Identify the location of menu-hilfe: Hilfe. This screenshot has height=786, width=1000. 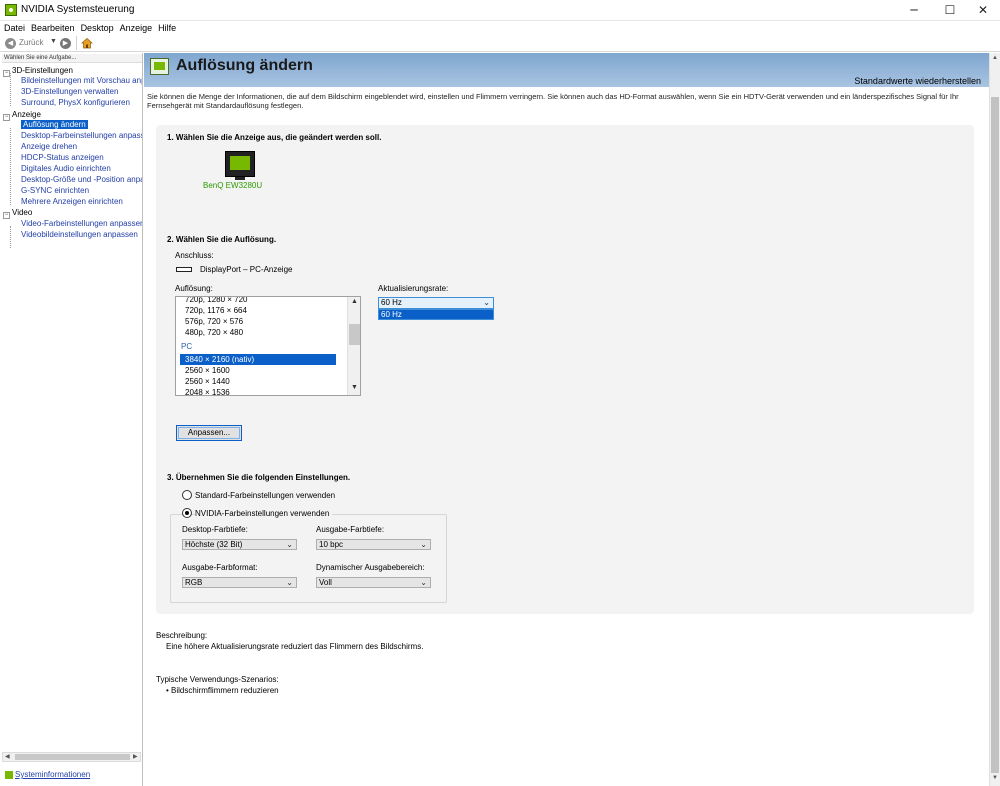
(167, 28).